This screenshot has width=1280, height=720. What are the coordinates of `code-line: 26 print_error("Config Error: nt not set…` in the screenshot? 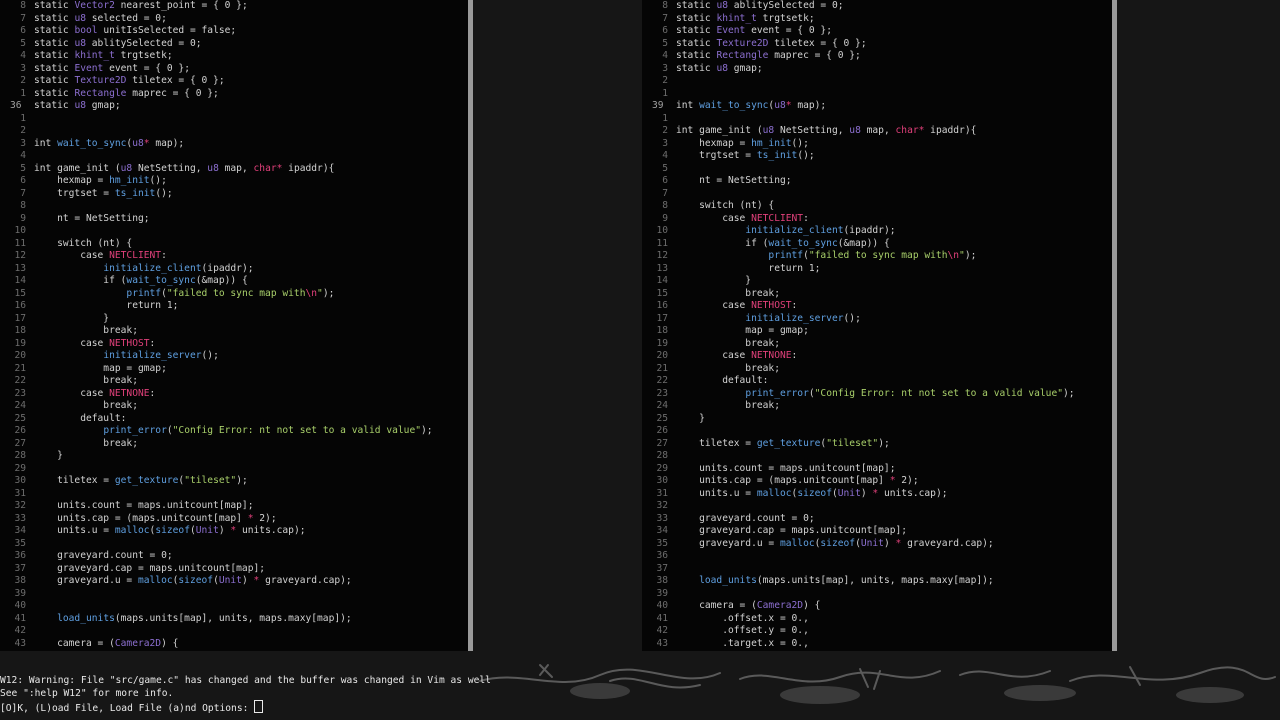 It's located at (216, 431).